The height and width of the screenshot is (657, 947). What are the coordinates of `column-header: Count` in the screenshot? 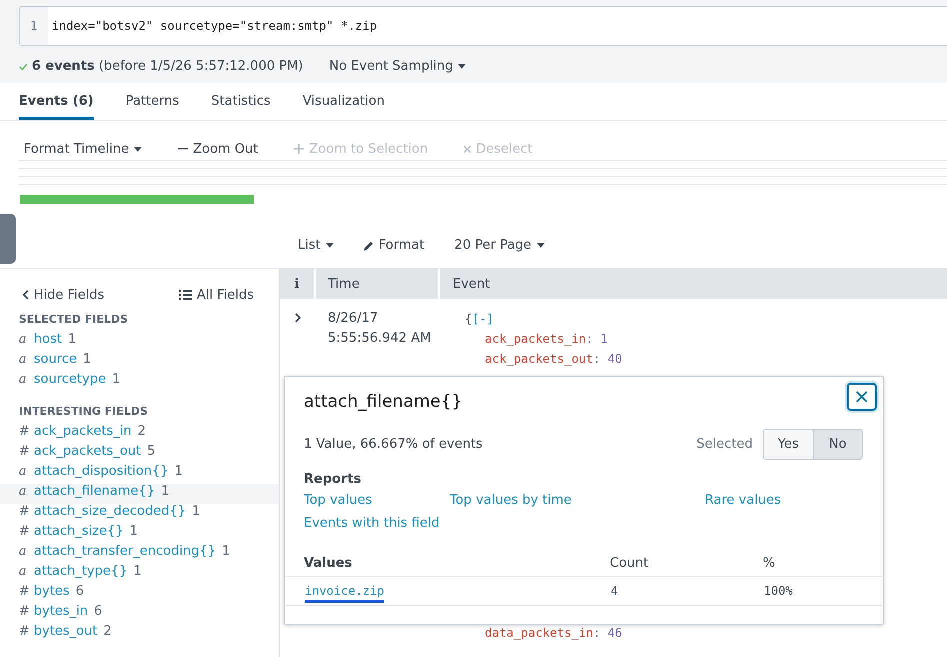 It's located at (630, 563).